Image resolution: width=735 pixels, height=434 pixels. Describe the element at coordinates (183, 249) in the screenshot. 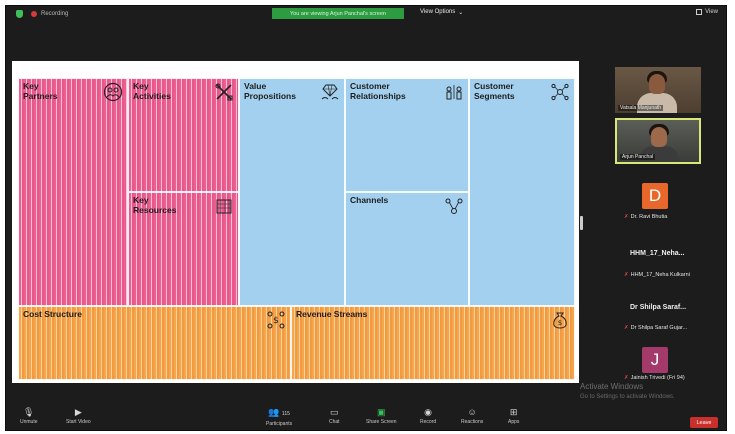

I see `key-resources-block: Key Resources` at that location.